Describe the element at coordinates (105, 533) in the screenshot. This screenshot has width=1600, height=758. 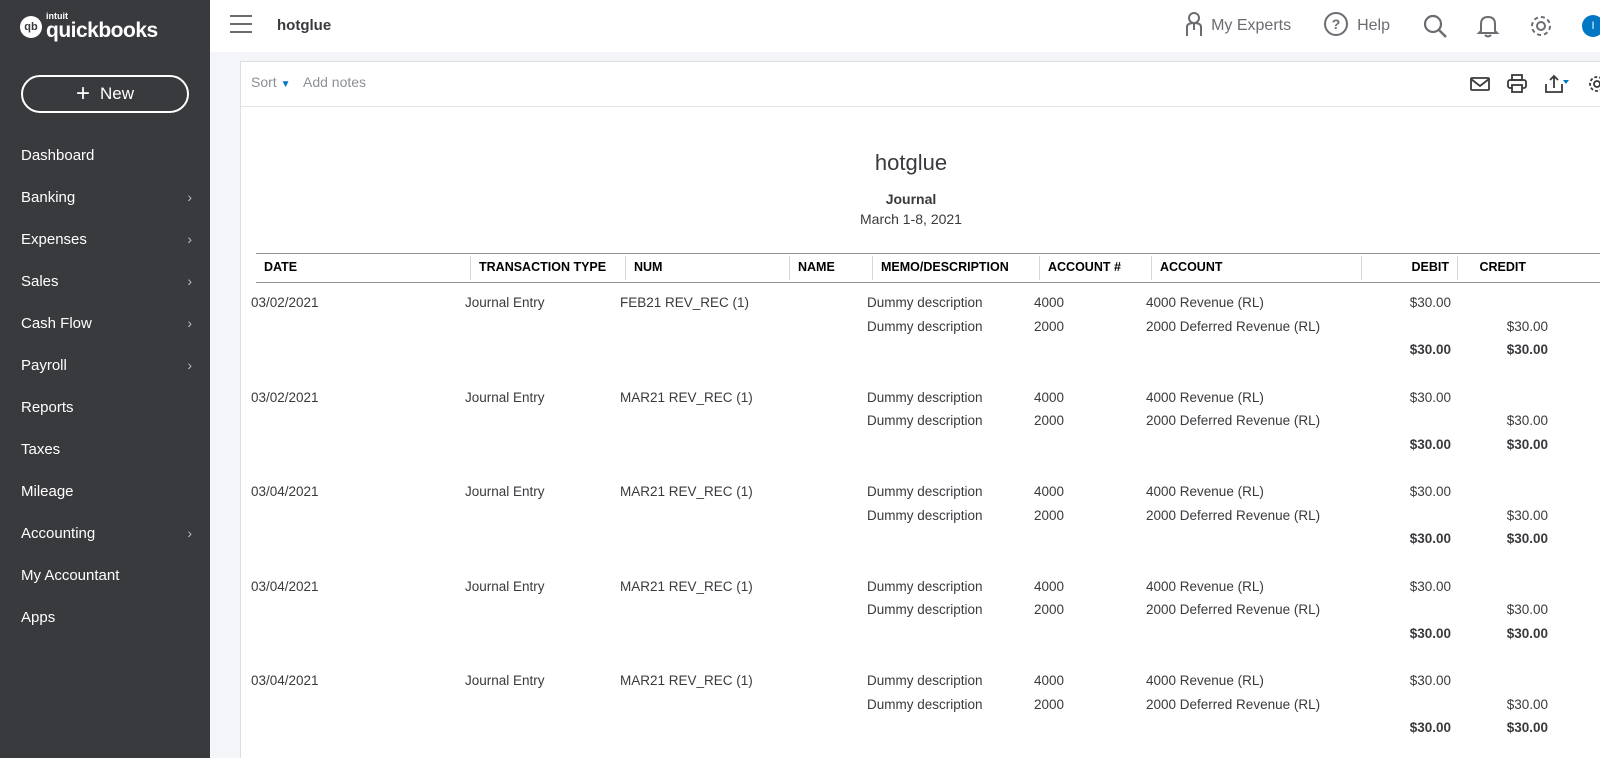
I see `sidebar-item-accounting: Accounting ›` at that location.